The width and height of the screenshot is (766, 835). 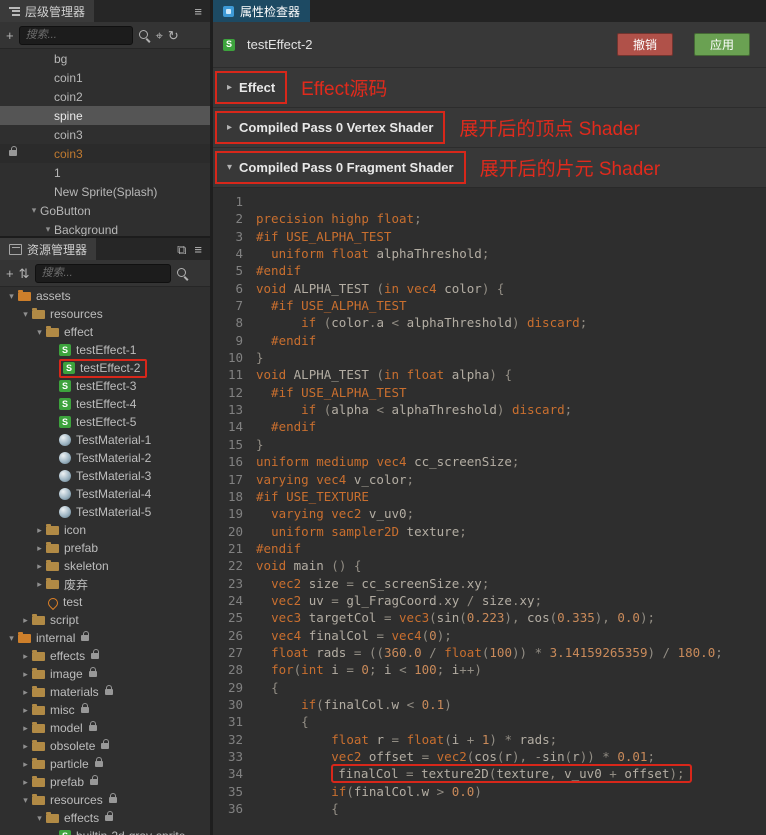 What do you see at coordinates (105, 602) in the screenshot?
I see `asset-item-test: test` at bounding box center [105, 602].